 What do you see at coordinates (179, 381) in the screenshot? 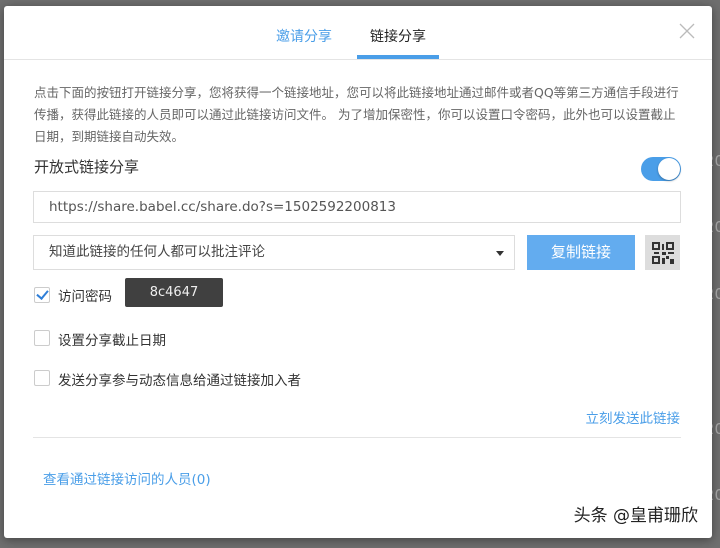
I see `notify-label: 发送分享参与动态信息给通过链接加入者` at bounding box center [179, 381].